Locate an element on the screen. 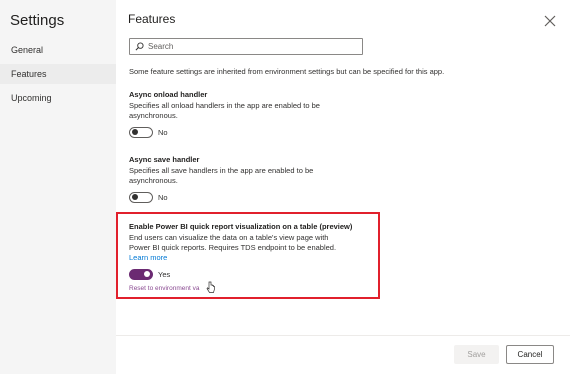 This screenshot has width=570, height=374. async-save-toggle is located at coordinates (141, 197).